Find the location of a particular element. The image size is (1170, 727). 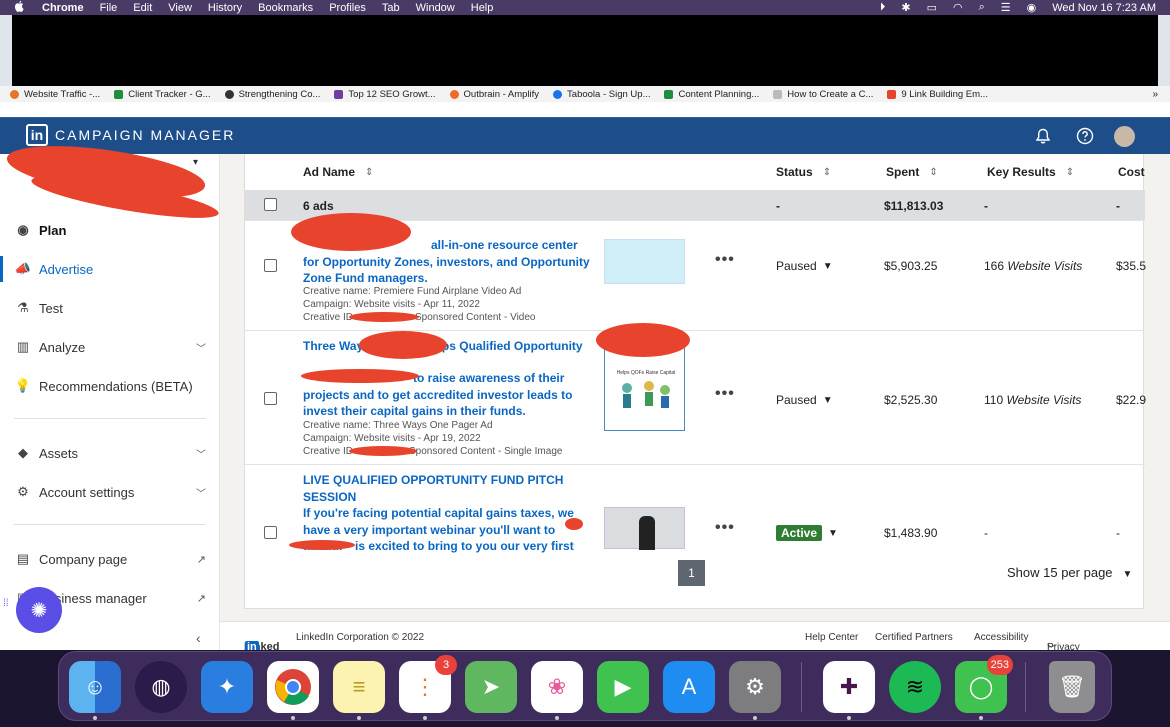

menu-view: View is located at coordinates (180, 8).